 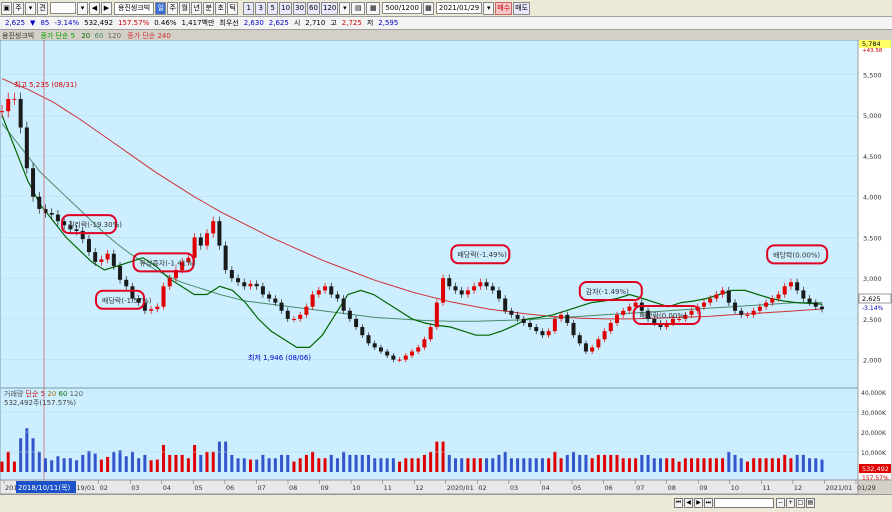 I want to click on interval-1-button: 1, so click(x=249, y=8).